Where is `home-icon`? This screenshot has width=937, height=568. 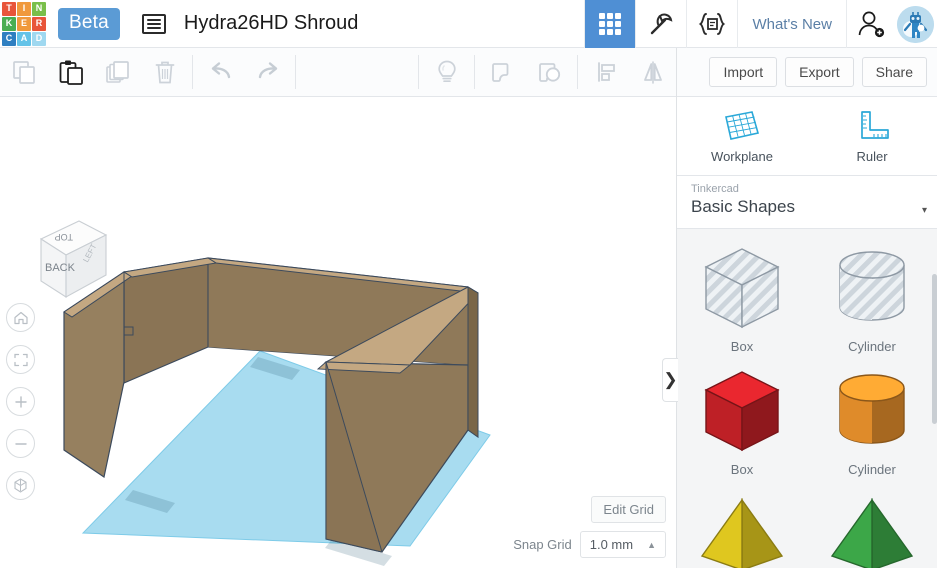 home-icon is located at coordinates (20, 317).